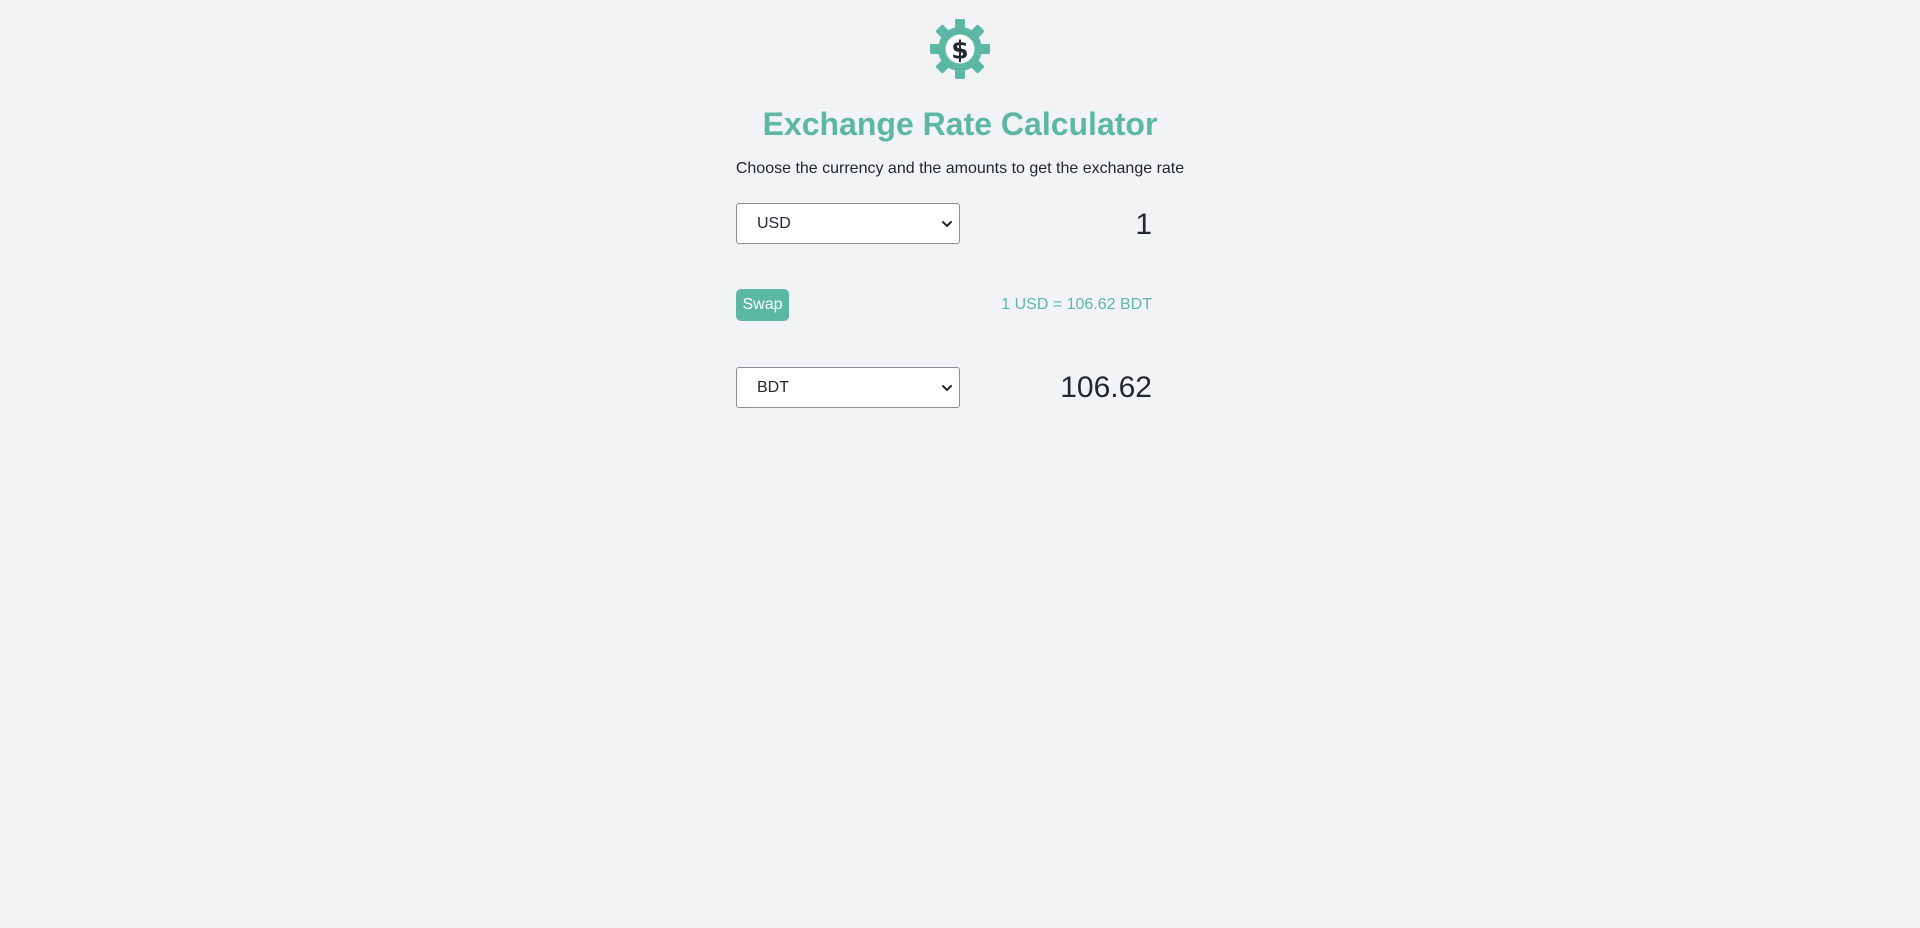 The height and width of the screenshot is (928, 1920). Describe the element at coordinates (762, 305) in the screenshot. I see `swap-button: Swap` at that location.